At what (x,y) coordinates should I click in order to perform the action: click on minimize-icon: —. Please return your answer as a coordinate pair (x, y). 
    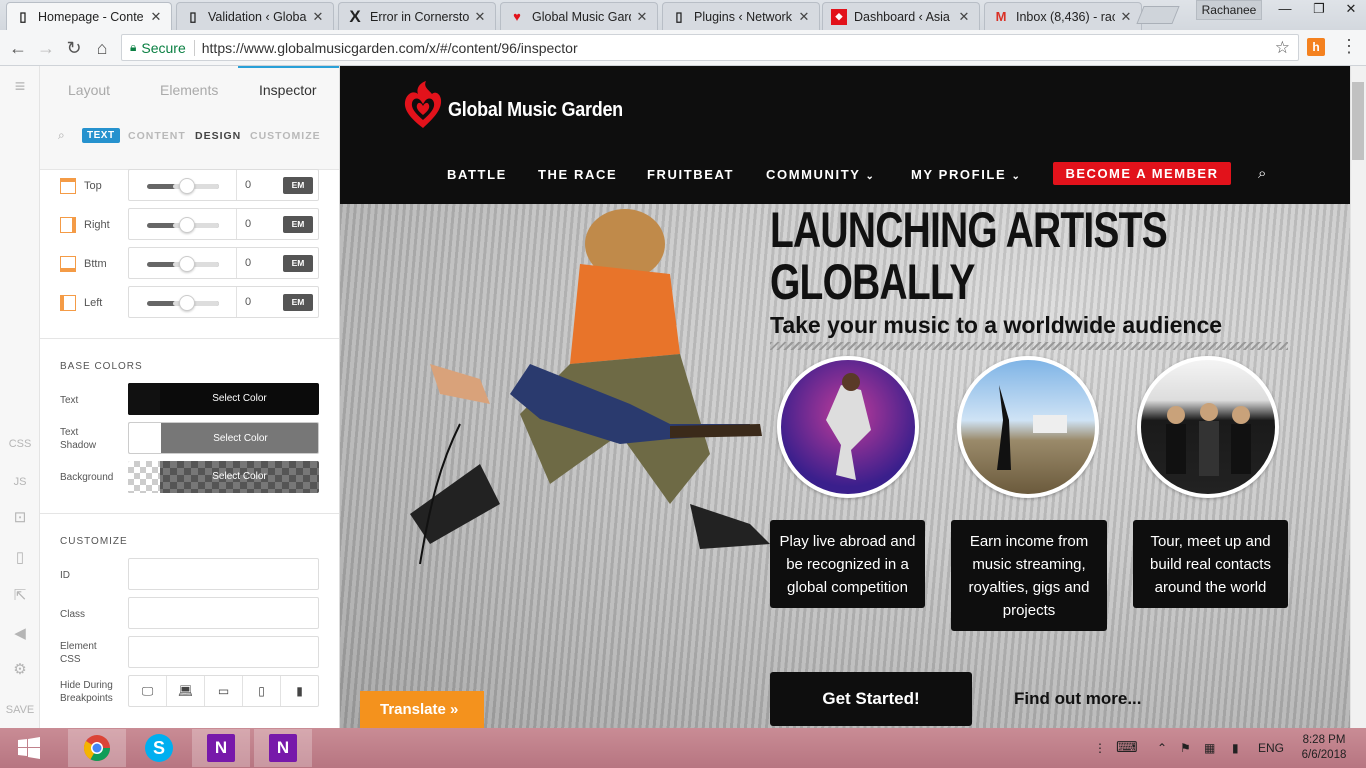
    Looking at the image, I should click on (1285, 10).